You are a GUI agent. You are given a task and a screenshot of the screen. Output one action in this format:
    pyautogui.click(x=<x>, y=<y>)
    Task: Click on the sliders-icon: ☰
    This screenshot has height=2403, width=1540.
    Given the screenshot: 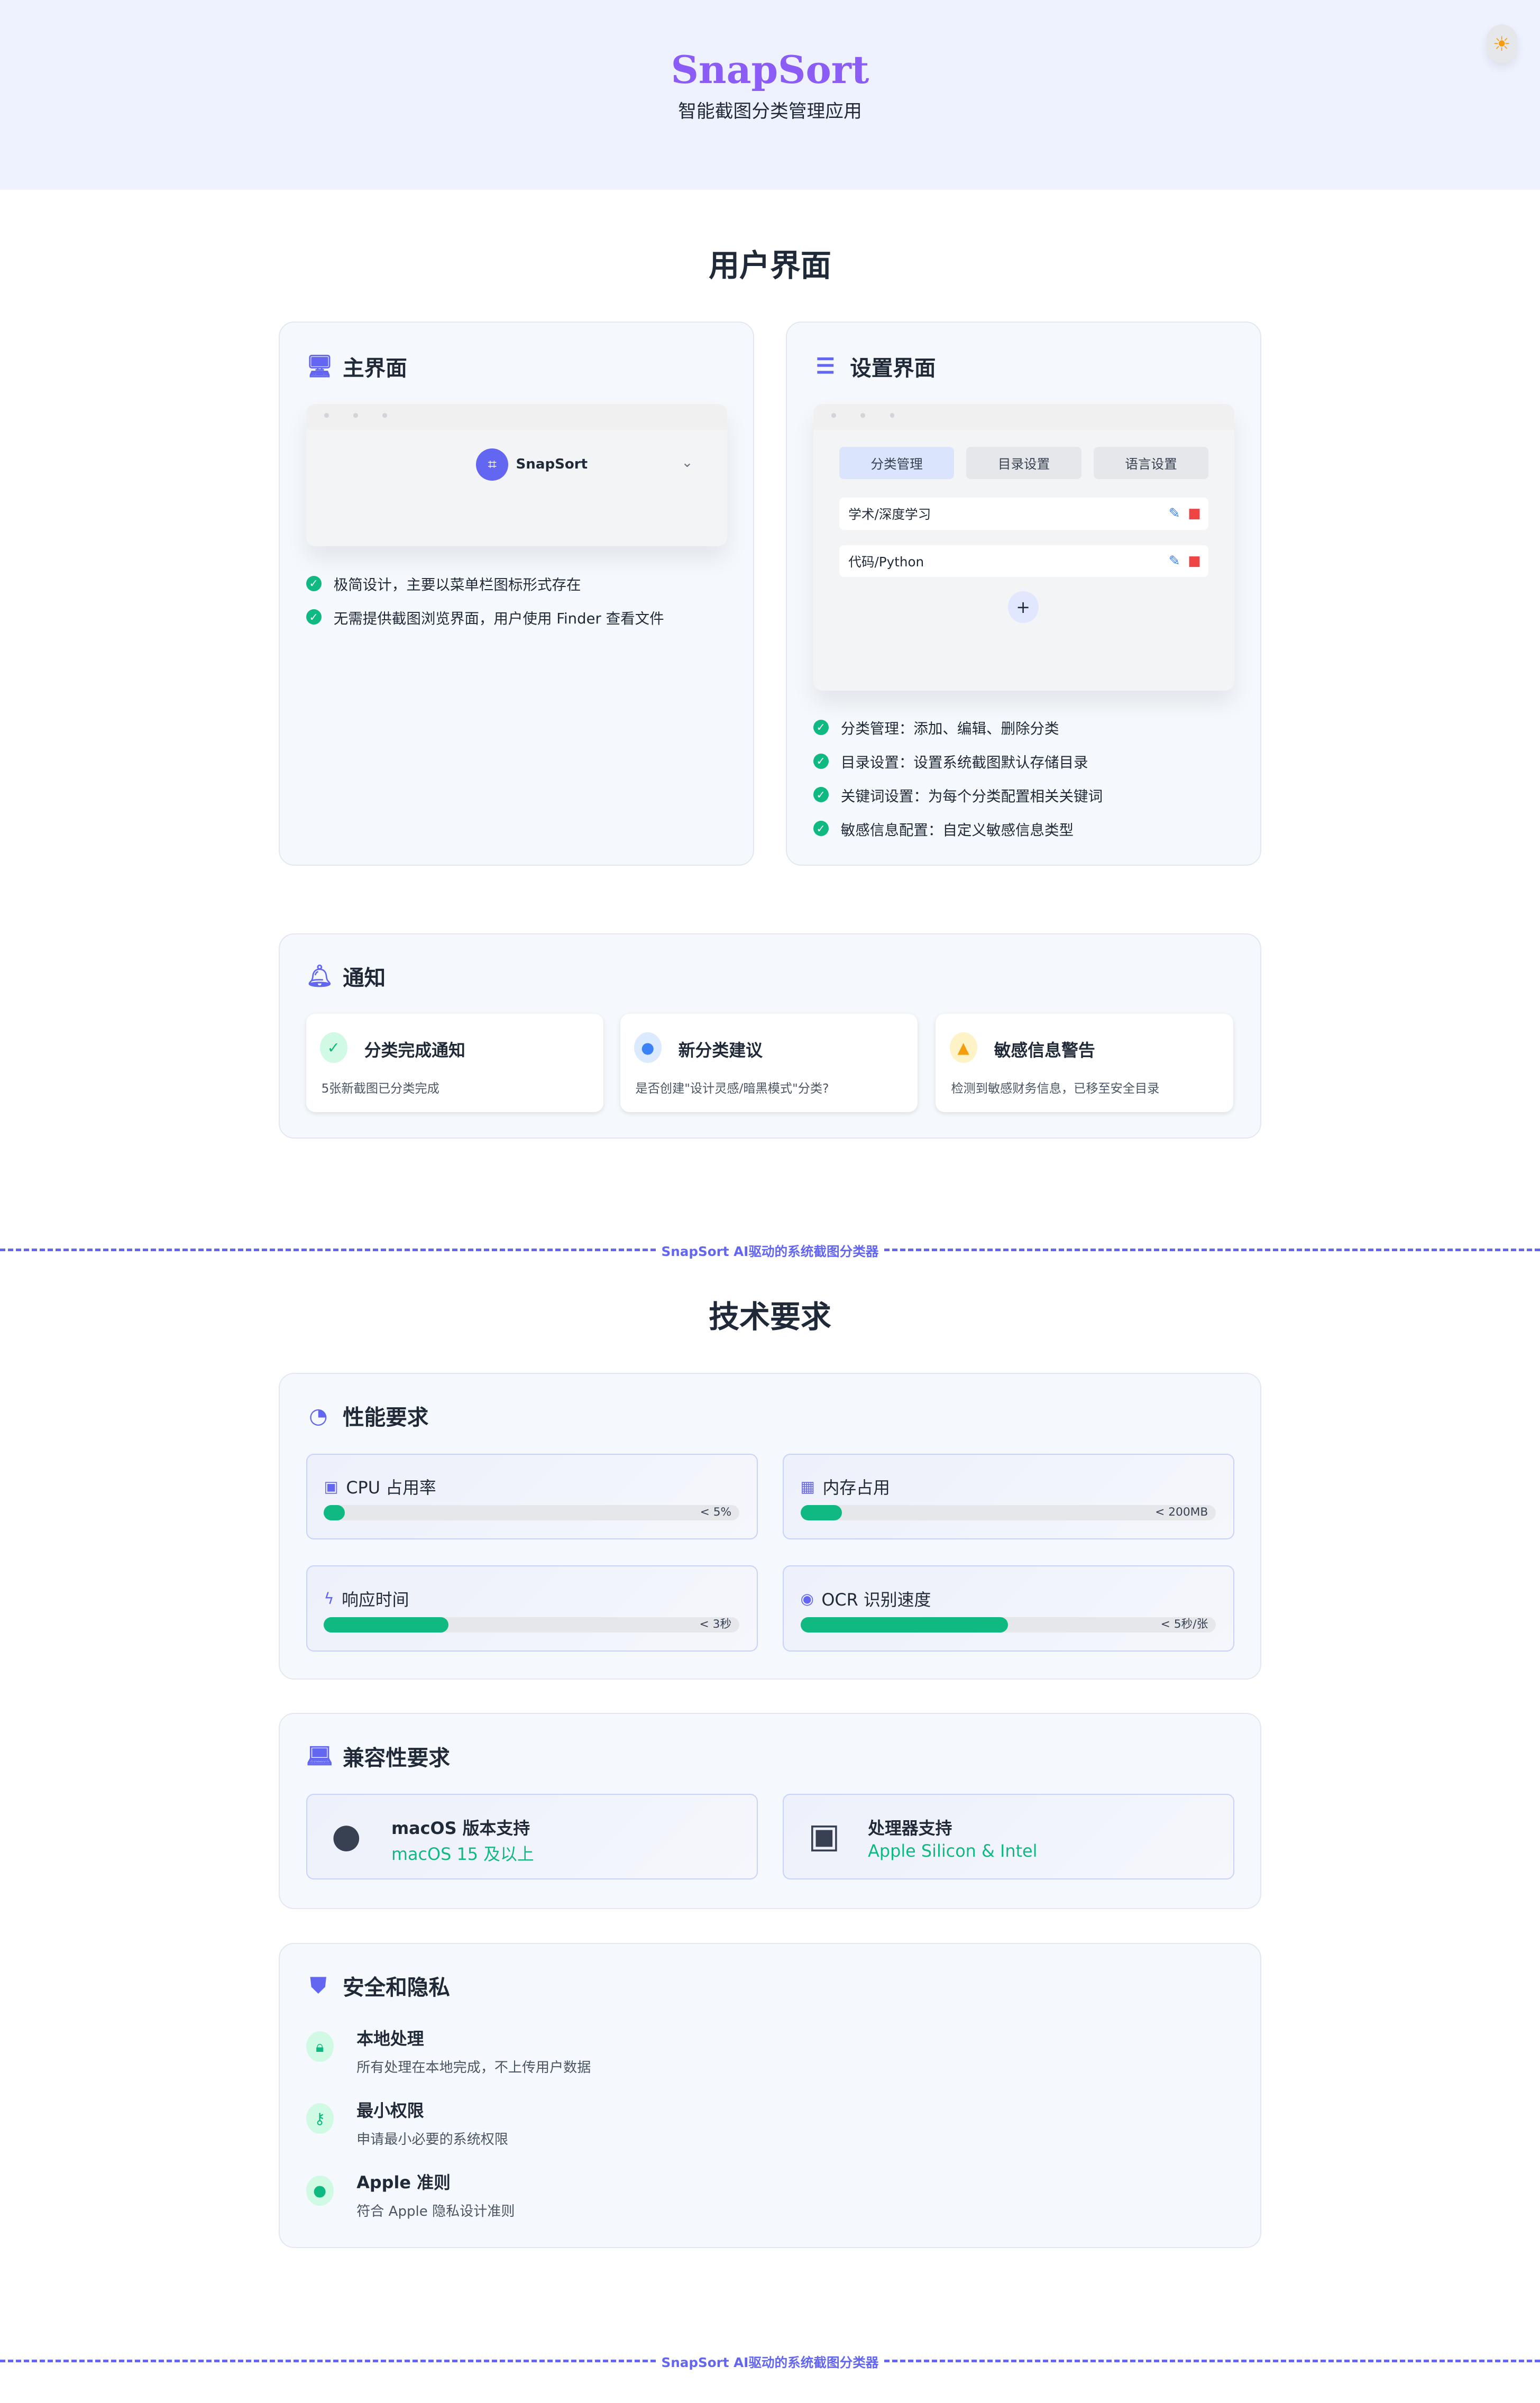 What is the action you would take?
    pyautogui.click(x=825, y=366)
    